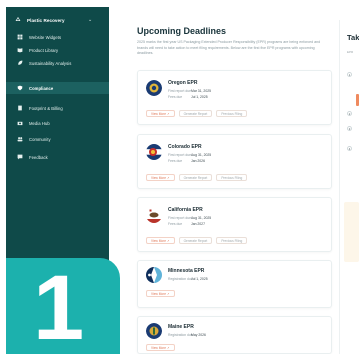 Image resolution: width=359 pixels, height=354 pixels. I want to click on row-value: Jan 2027, so click(198, 224).